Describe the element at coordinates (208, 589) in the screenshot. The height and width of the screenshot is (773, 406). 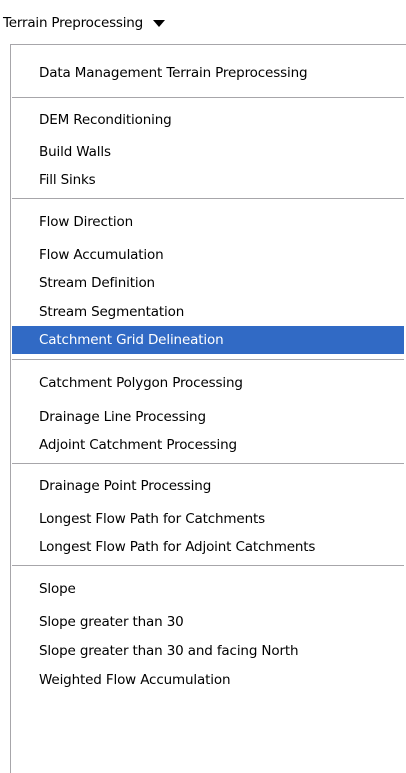
I see `menu-item-slope: Slope` at that location.